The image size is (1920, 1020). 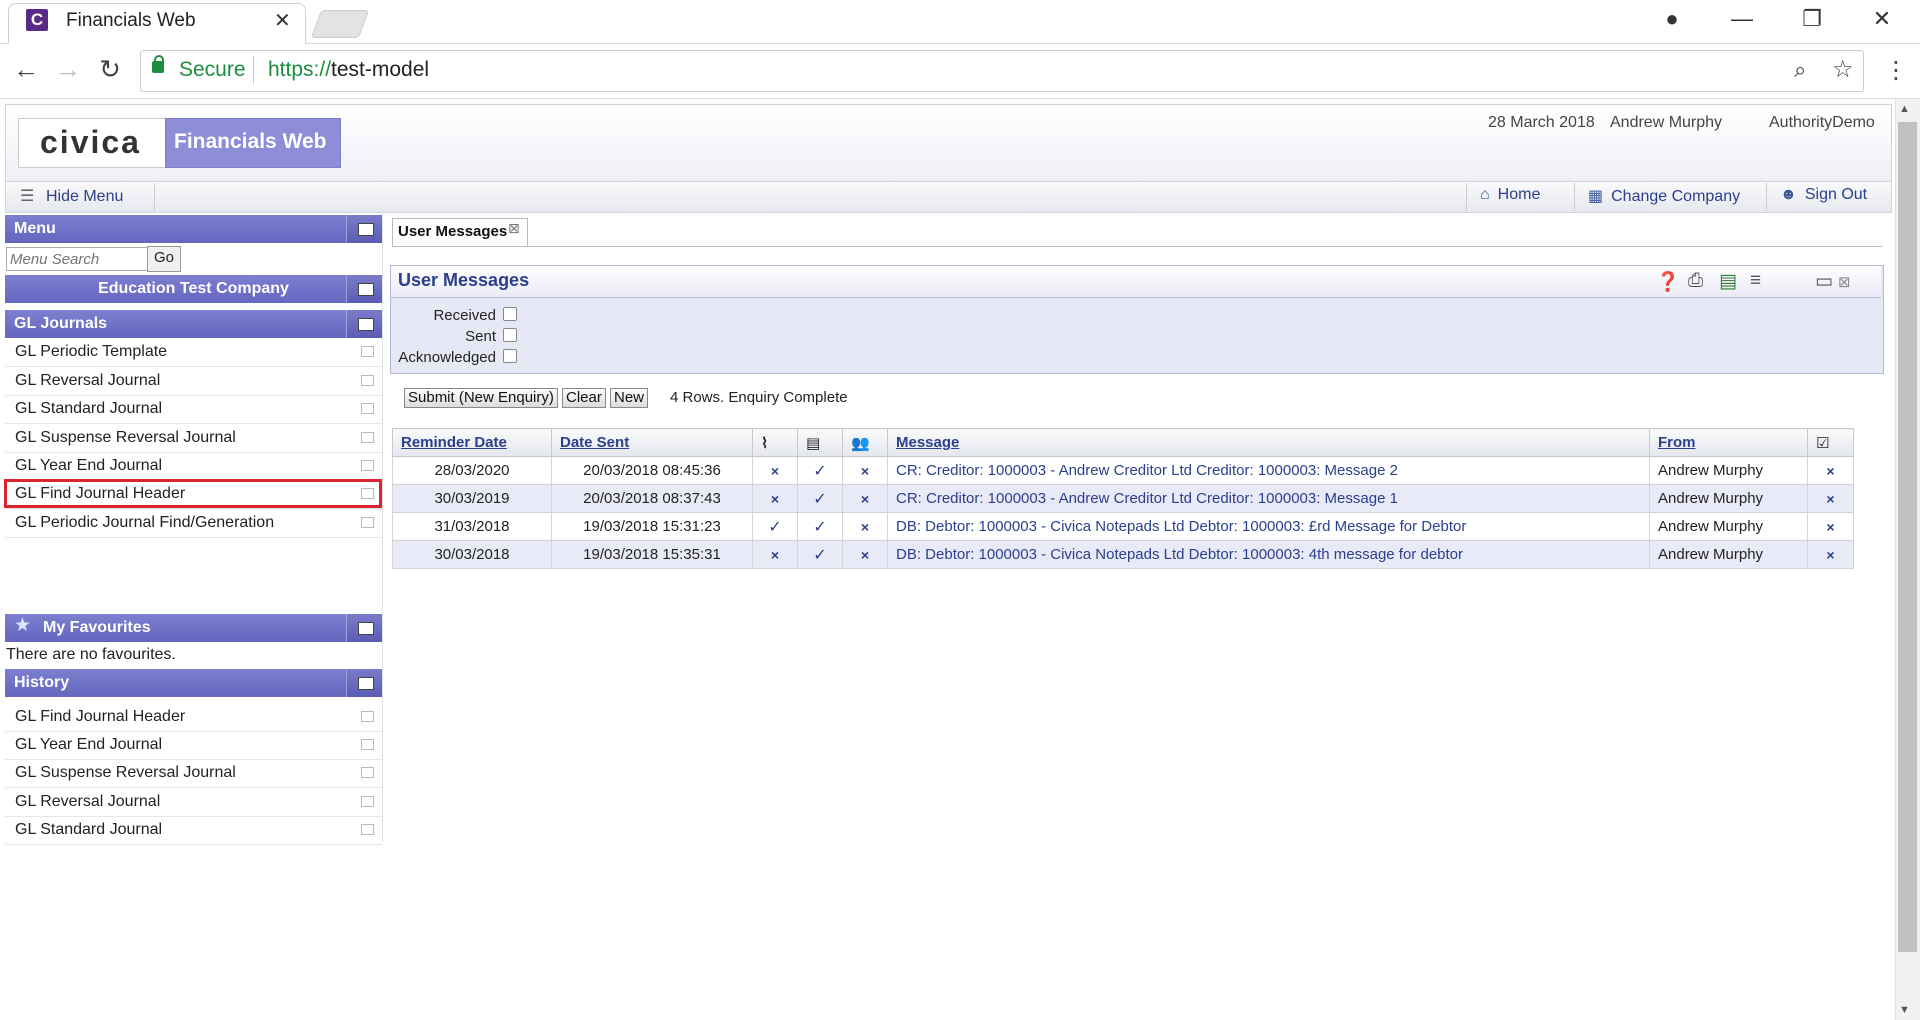 What do you see at coordinates (193, 382) in the screenshot?
I see `menu-item-gl-reversal-journal: GL Reversal Journal` at bounding box center [193, 382].